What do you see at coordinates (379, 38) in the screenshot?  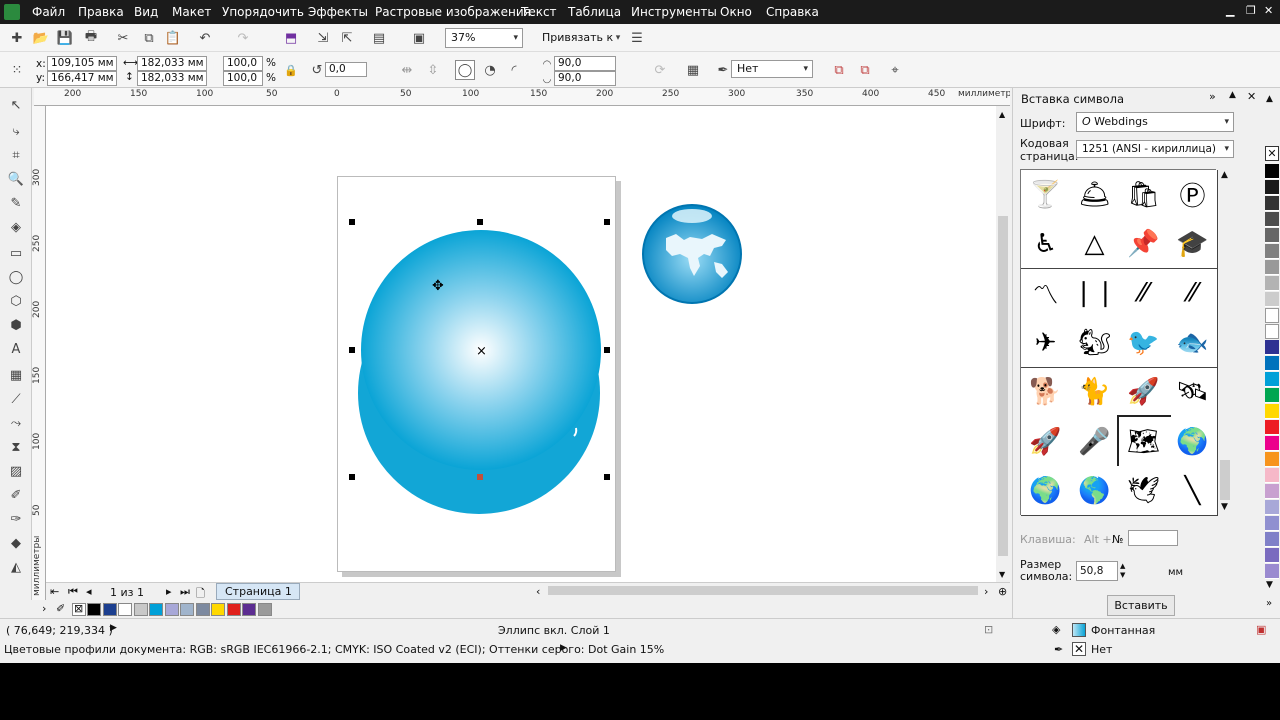 I see `publish-pdf-icon: ▤` at bounding box center [379, 38].